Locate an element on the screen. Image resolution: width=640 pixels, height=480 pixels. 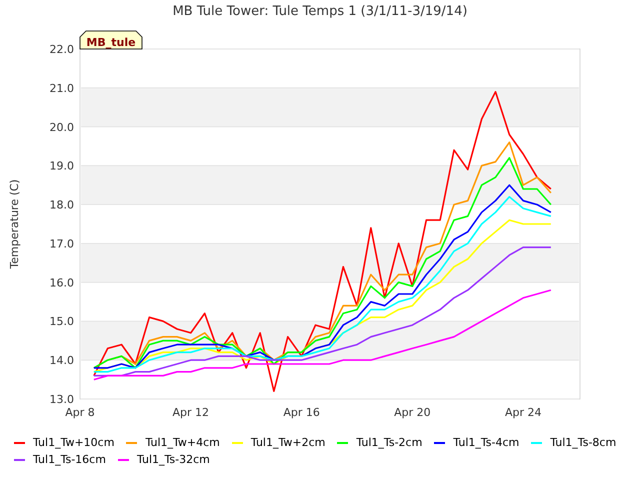
legend-label: Tul1_Ts-8cm is located at coordinates (583, 442).